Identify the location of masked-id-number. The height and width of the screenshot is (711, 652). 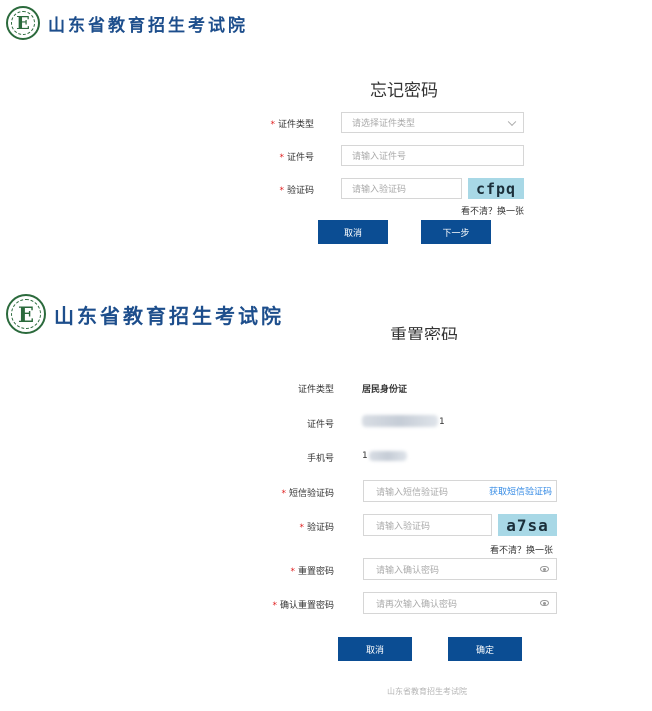
(400, 421).